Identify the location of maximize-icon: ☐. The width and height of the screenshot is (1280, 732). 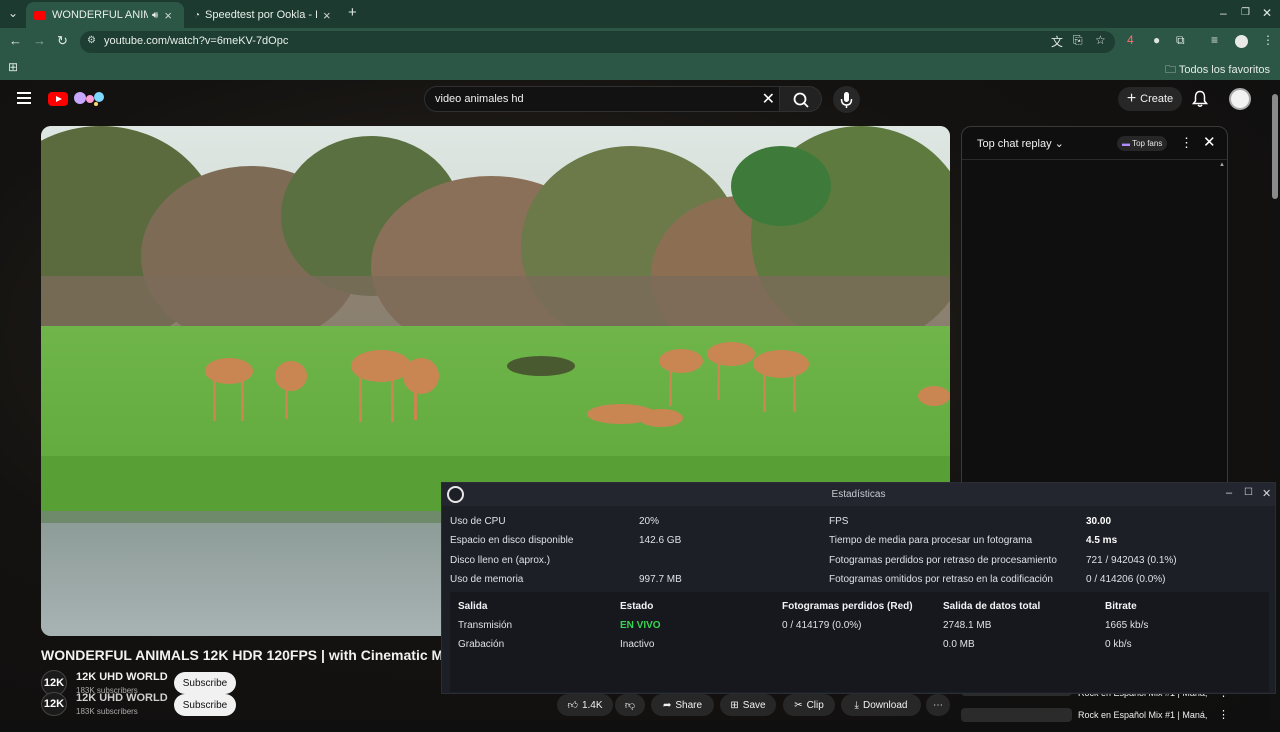
(1248, 492).